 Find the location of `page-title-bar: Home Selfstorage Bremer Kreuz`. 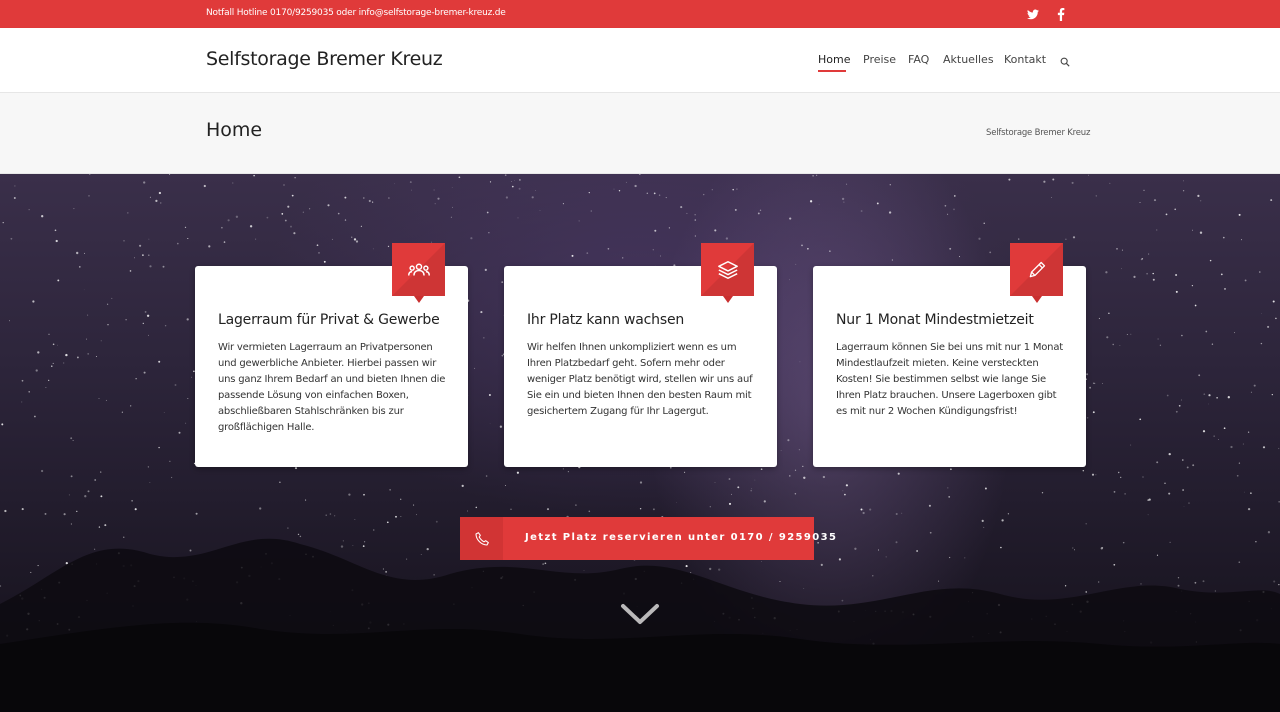

page-title-bar: Home Selfstorage Bremer Kreuz is located at coordinates (640, 133).